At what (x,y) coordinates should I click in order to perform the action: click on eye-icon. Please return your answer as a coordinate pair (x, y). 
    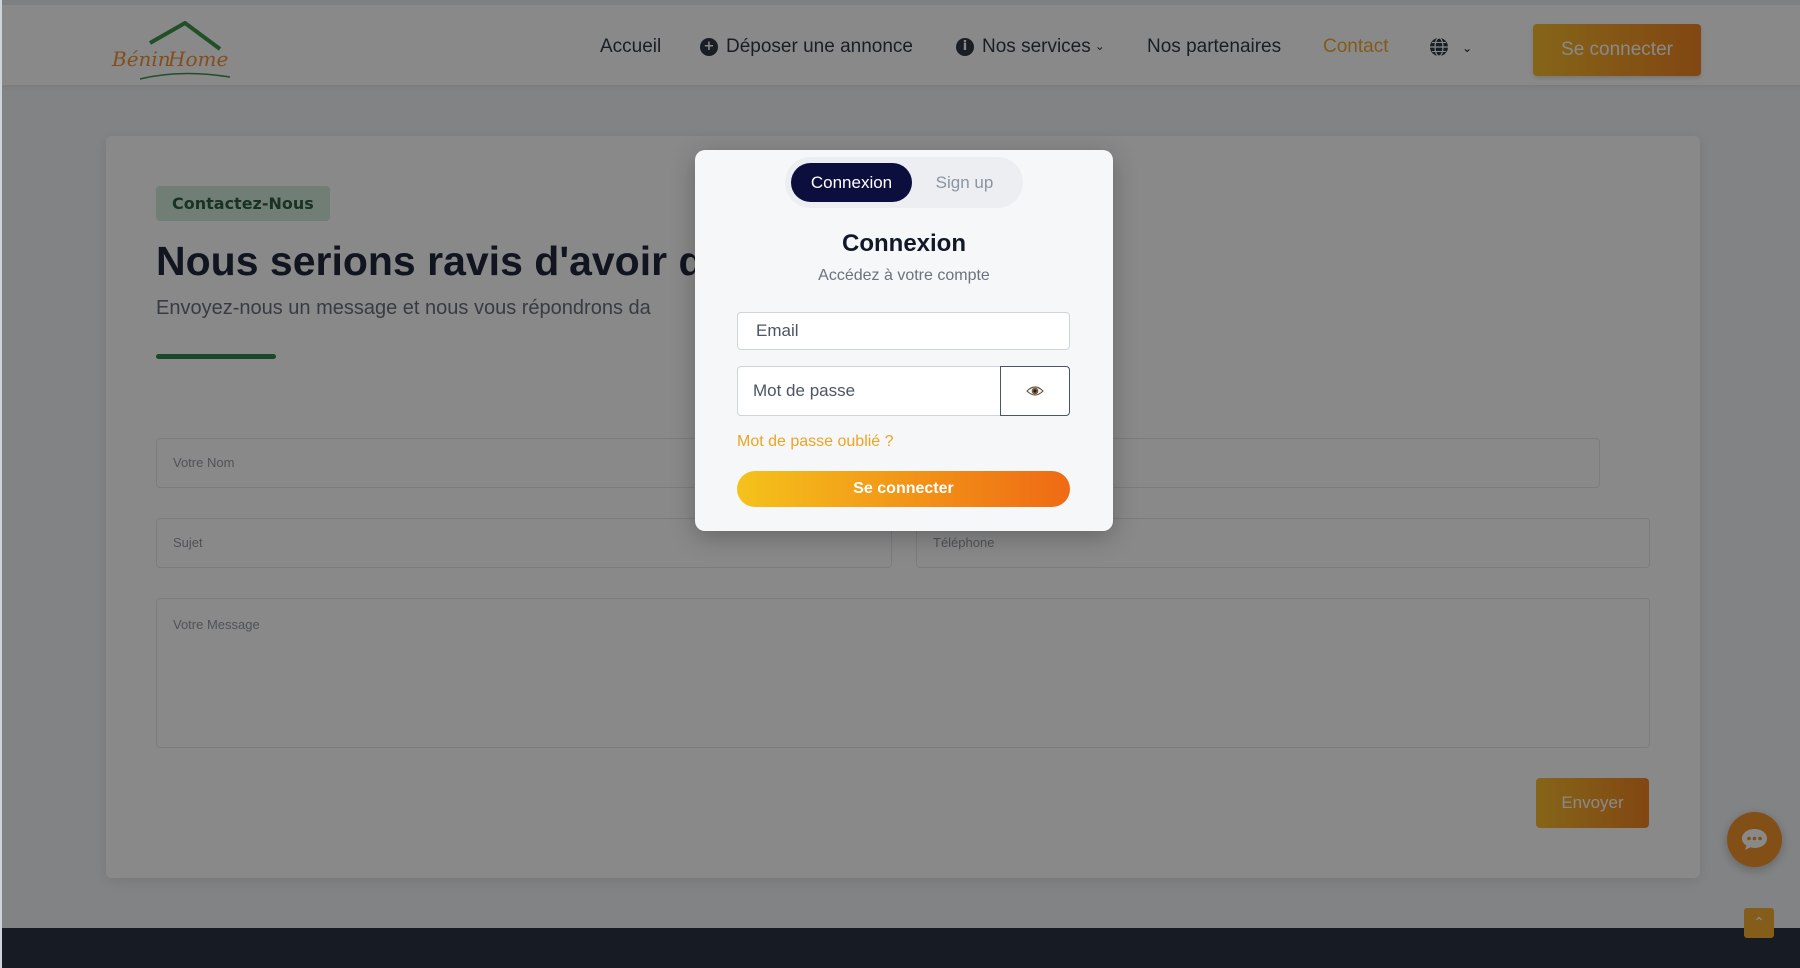
    Looking at the image, I should click on (1035, 391).